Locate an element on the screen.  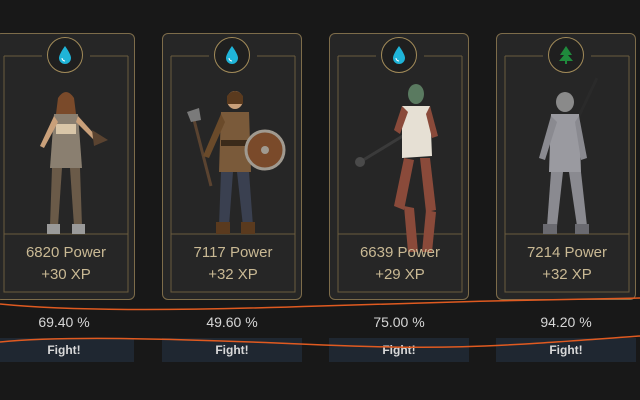
win-chance: 69.40 % is located at coordinates (64, 322).